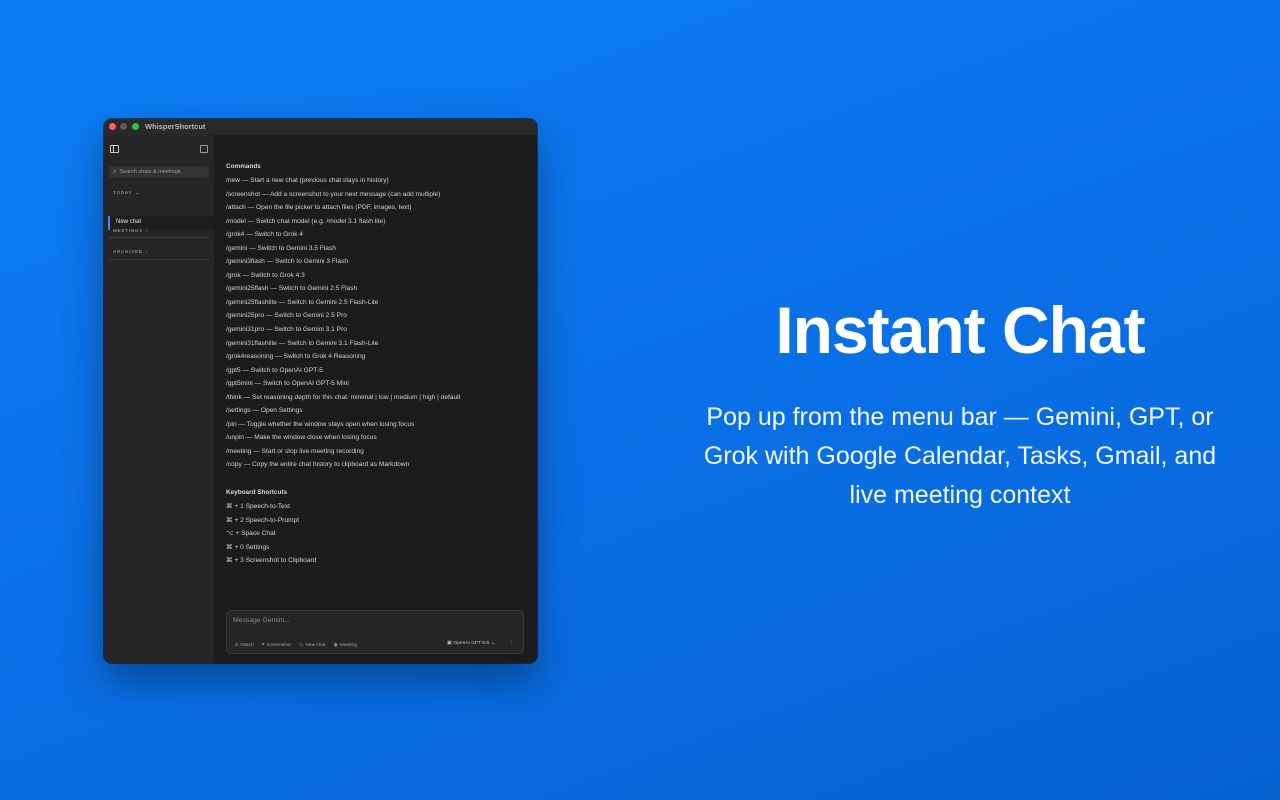 The width and height of the screenshot is (1280, 800). Describe the element at coordinates (471, 643) in the screenshot. I see `model-selector: ▣ OpenAI GPT-5.5 ⌄` at that location.